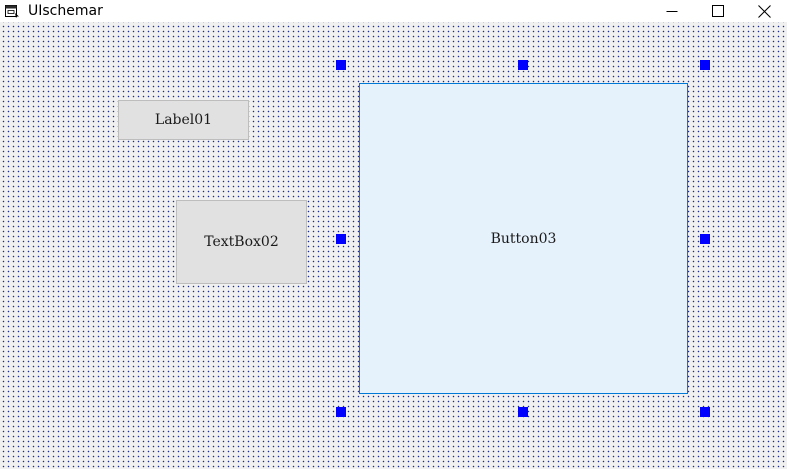  Describe the element at coordinates (705, 239) in the screenshot. I see `resize-handle-right` at that location.